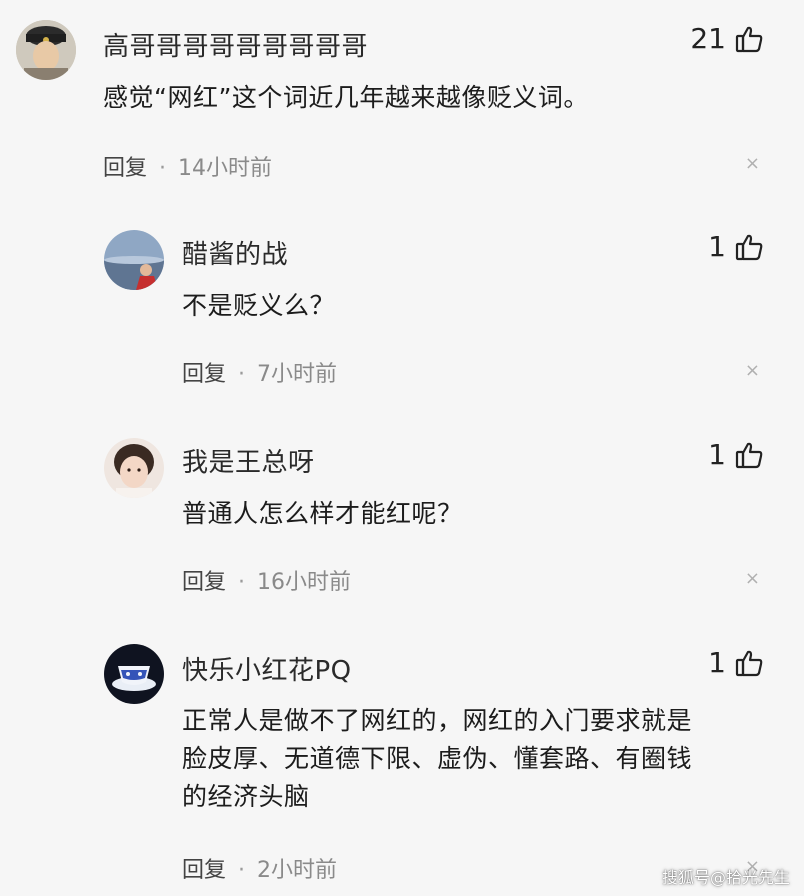  I want to click on comment-meta: 回复 · 2小时前, so click(259, 868).